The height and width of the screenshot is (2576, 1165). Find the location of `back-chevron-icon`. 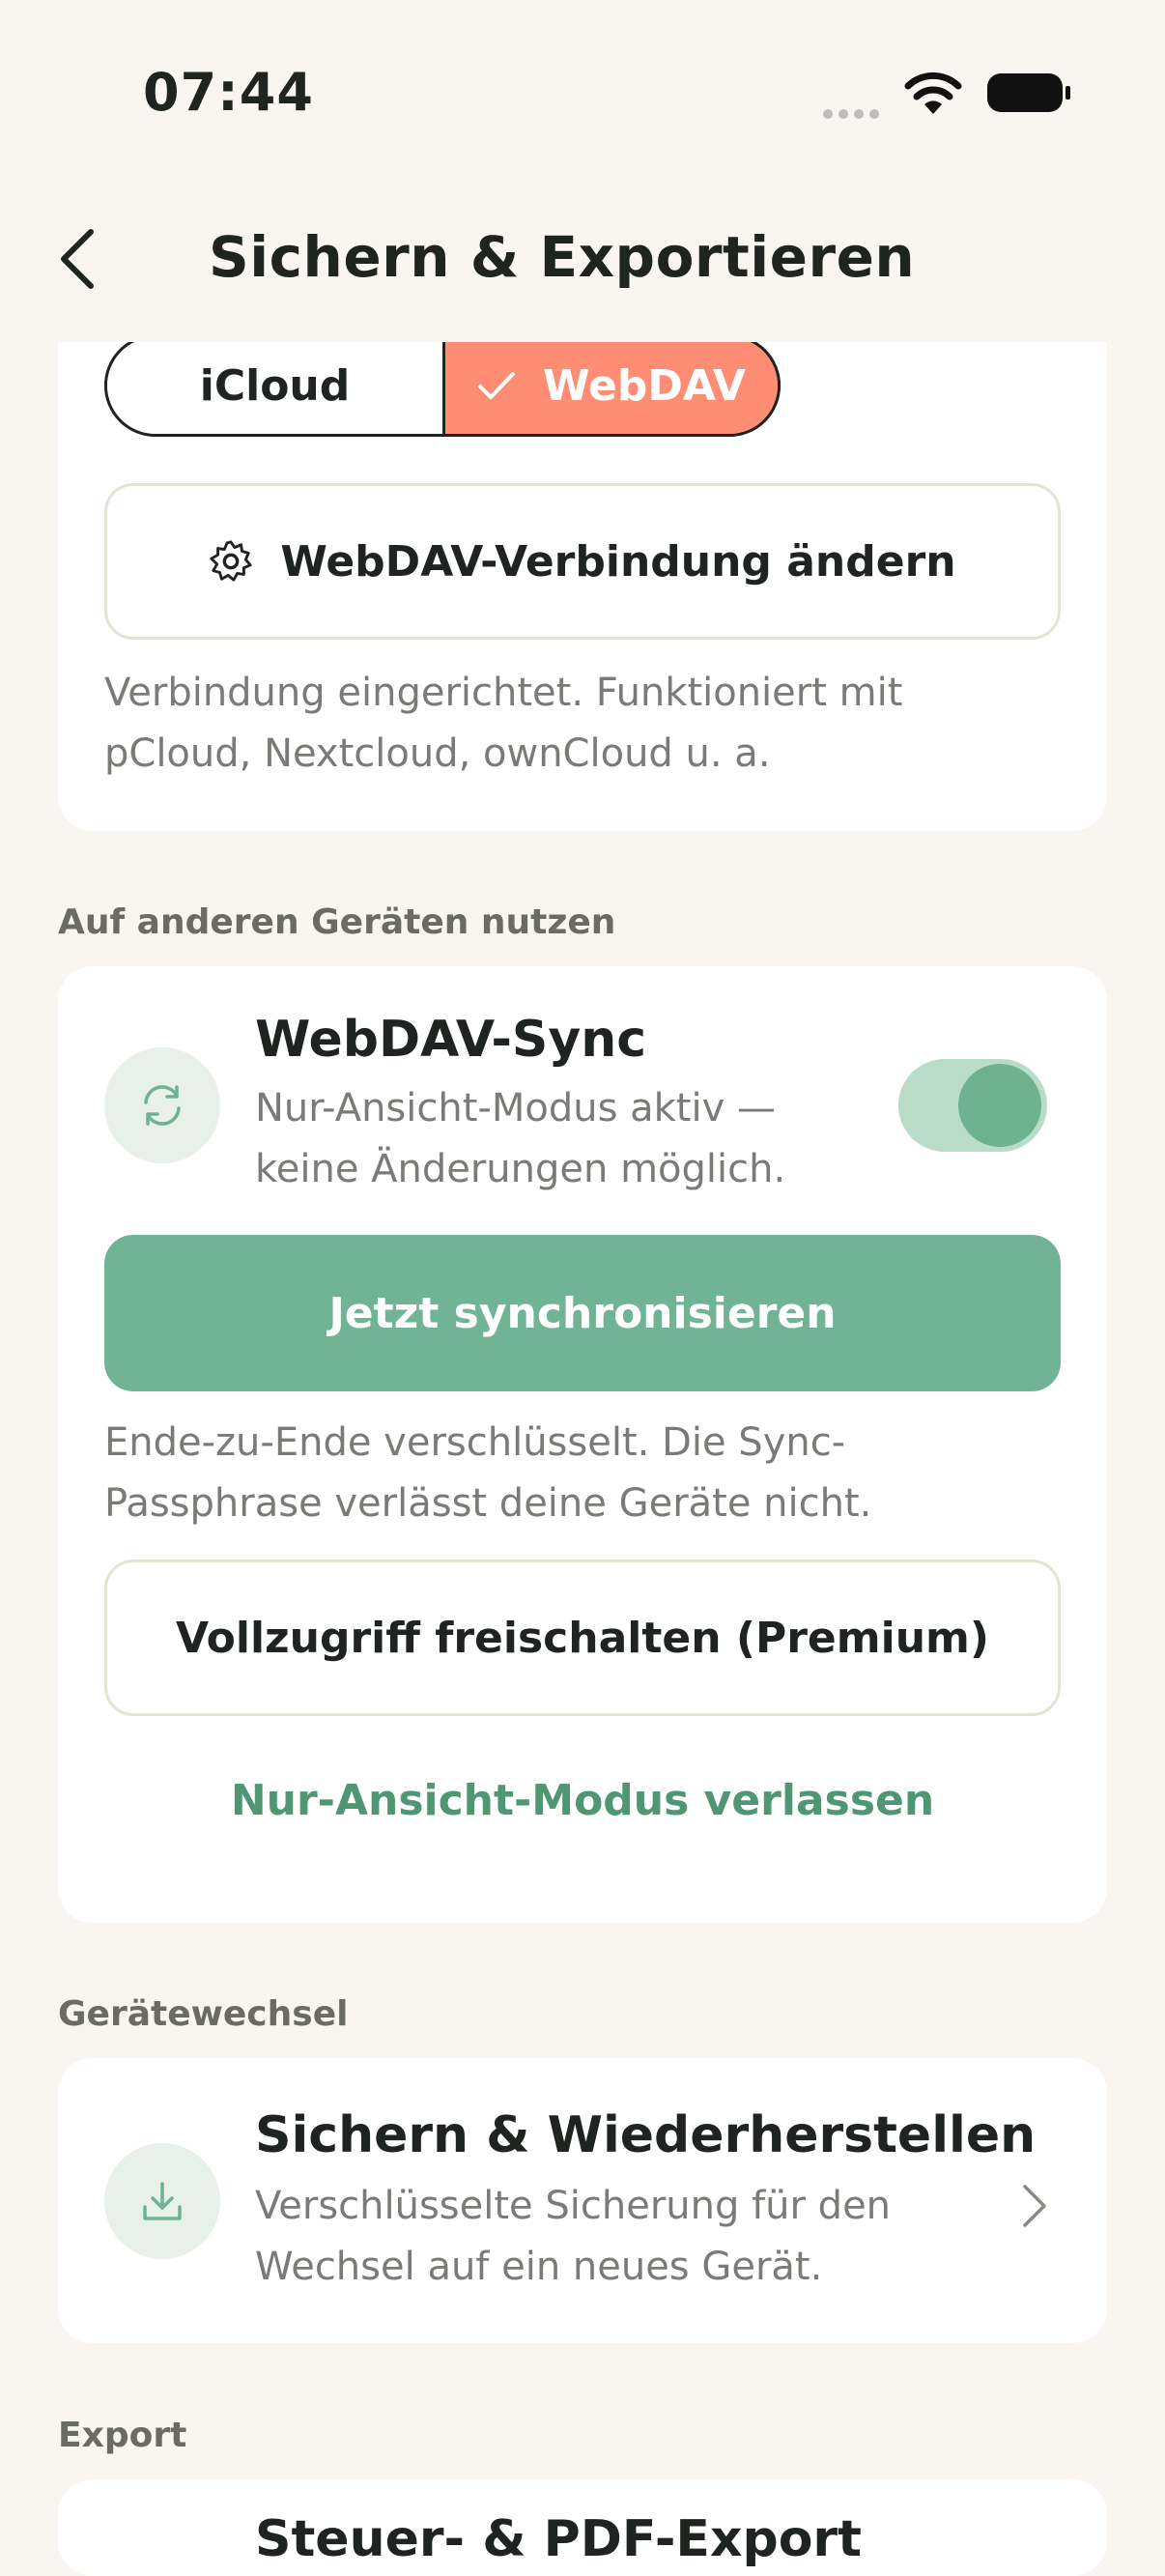

back-chevron-icon is located at coordinates (77, 259).